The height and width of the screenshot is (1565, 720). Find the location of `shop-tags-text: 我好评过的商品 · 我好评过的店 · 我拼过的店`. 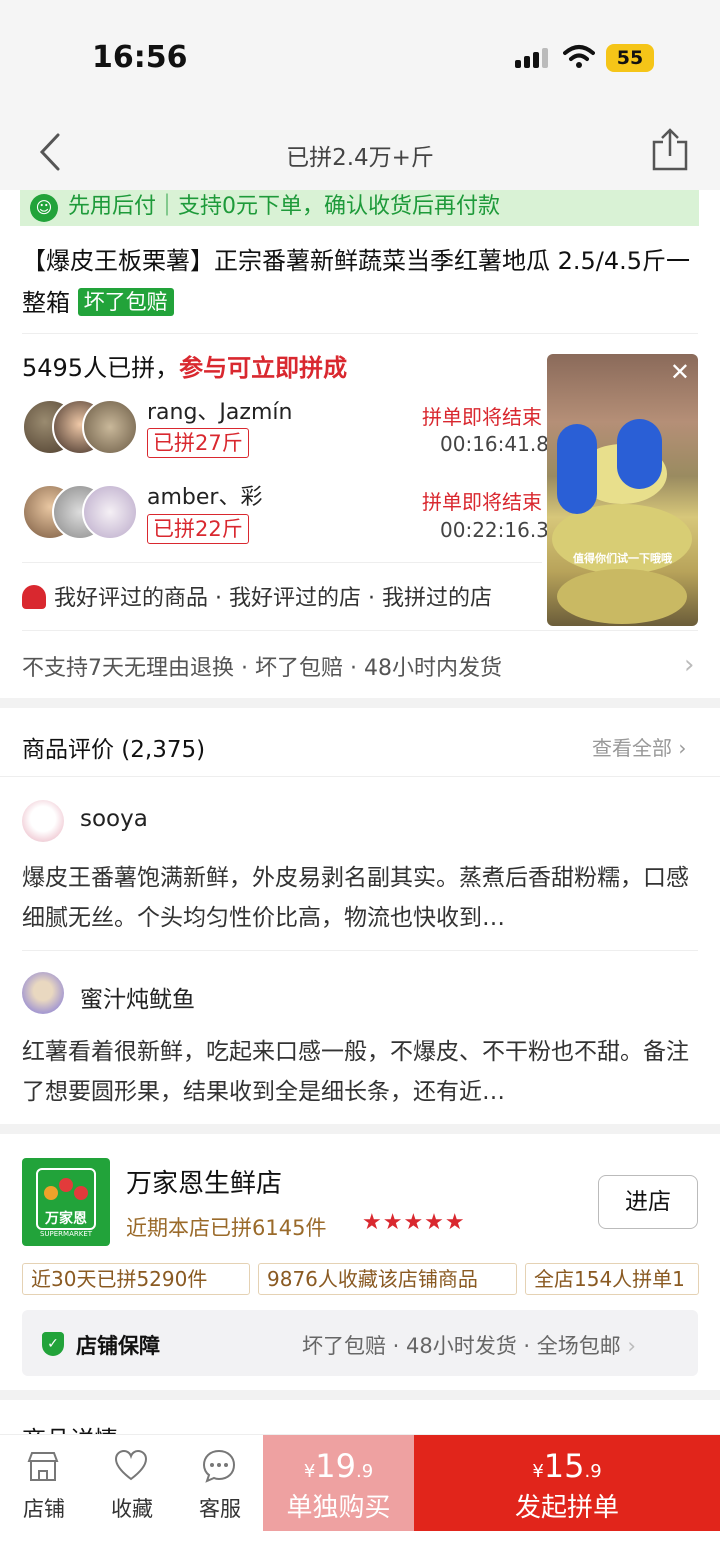

shop-tags-text: 我好评过的商品 · 我好评过的店 · 我拼过的店 is located at coordinates (273, 598).